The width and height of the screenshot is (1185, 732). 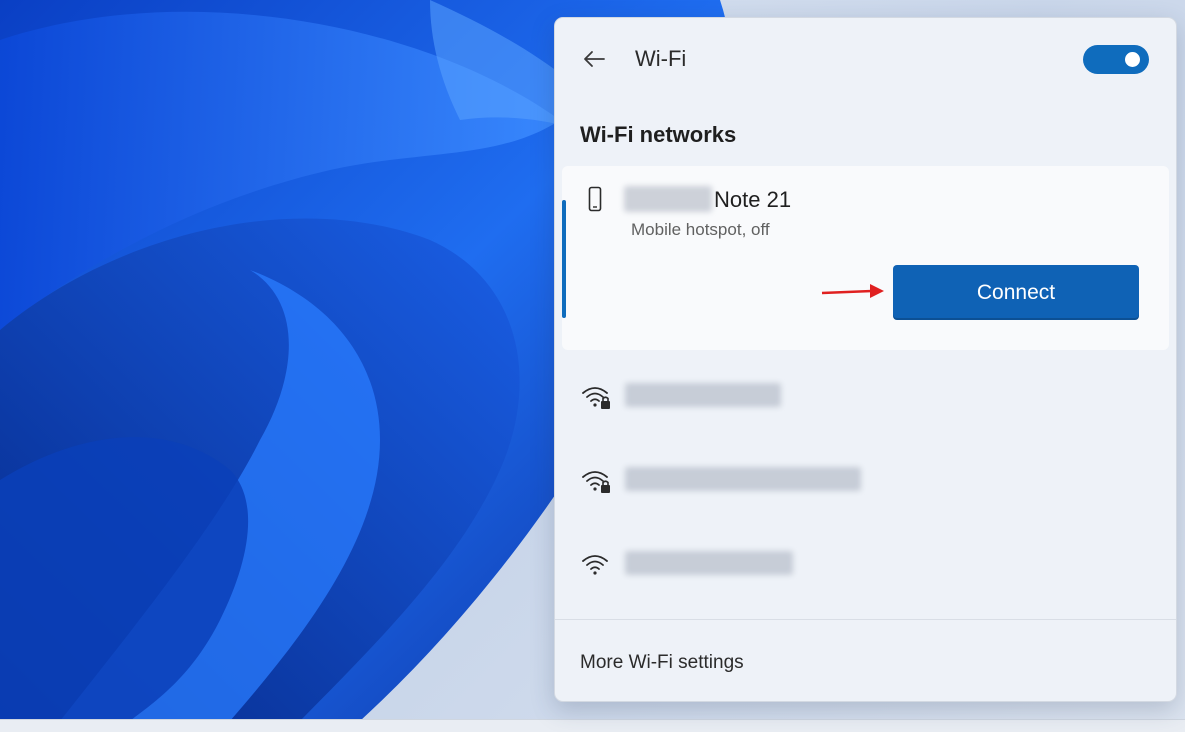 I want to click on arrow-left-icon, so click(x=594, y=59).